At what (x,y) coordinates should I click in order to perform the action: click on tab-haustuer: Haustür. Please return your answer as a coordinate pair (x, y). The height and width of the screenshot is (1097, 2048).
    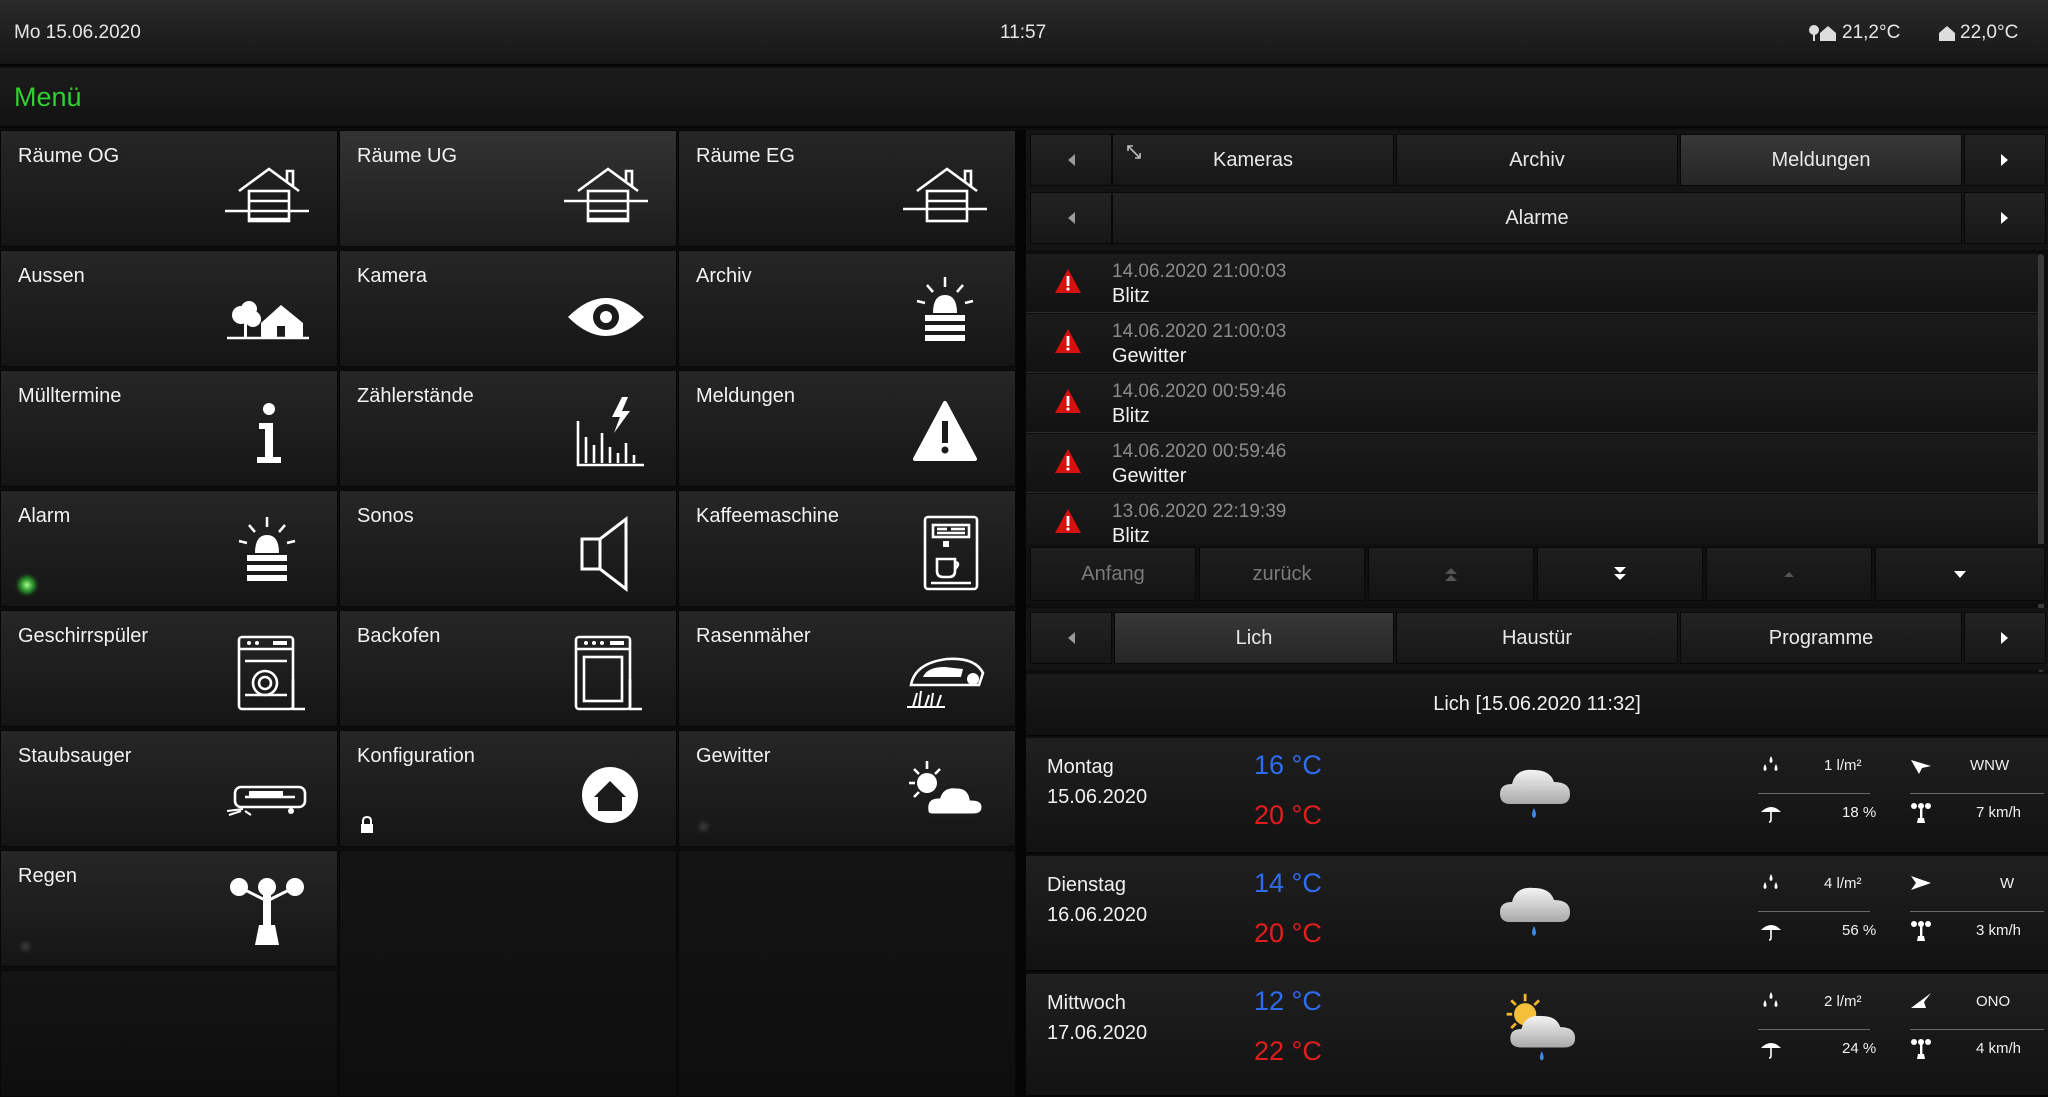
    Looking at the image, I should click on (1537, 638).